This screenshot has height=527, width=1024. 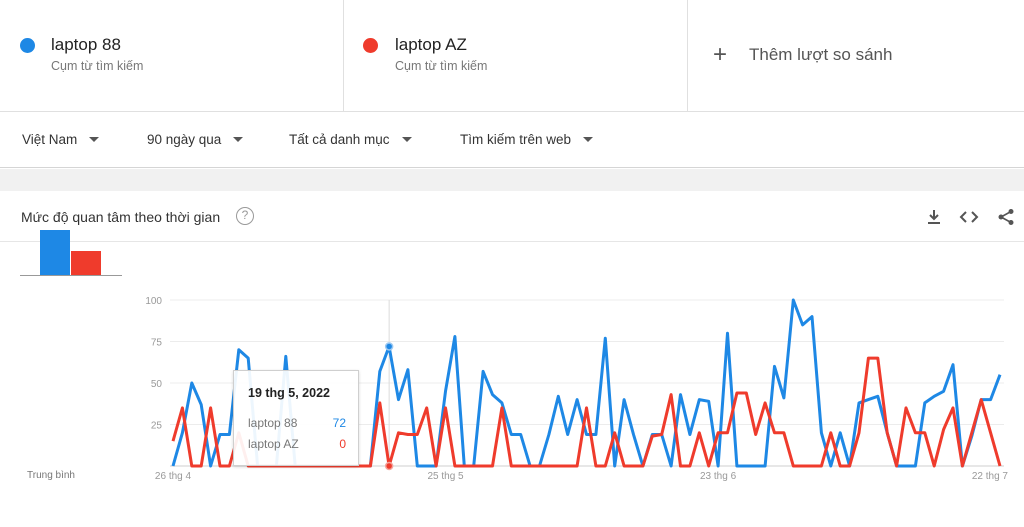 I want to click on tooltip-row: laptop AZ 0, so click(x=297, y=444).